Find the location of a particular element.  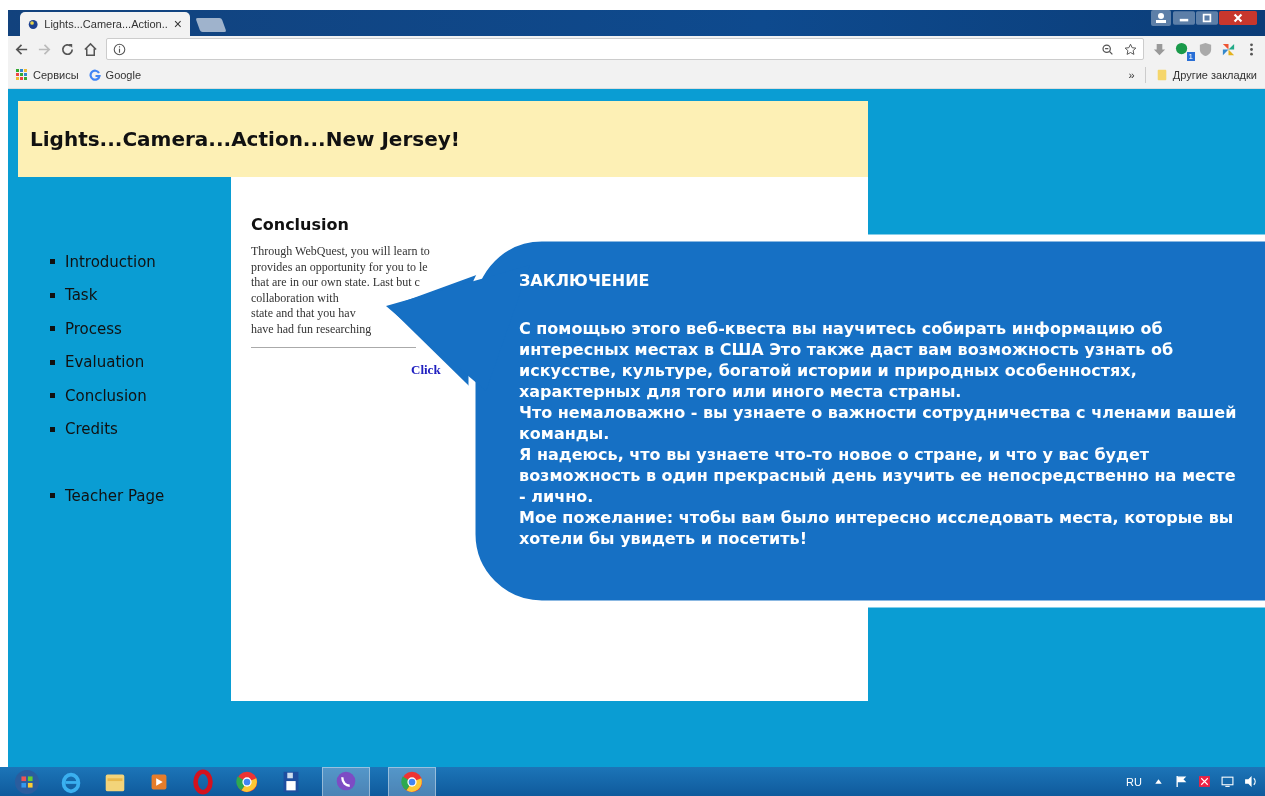

folder-icon is located at coordinates (1161, 75).